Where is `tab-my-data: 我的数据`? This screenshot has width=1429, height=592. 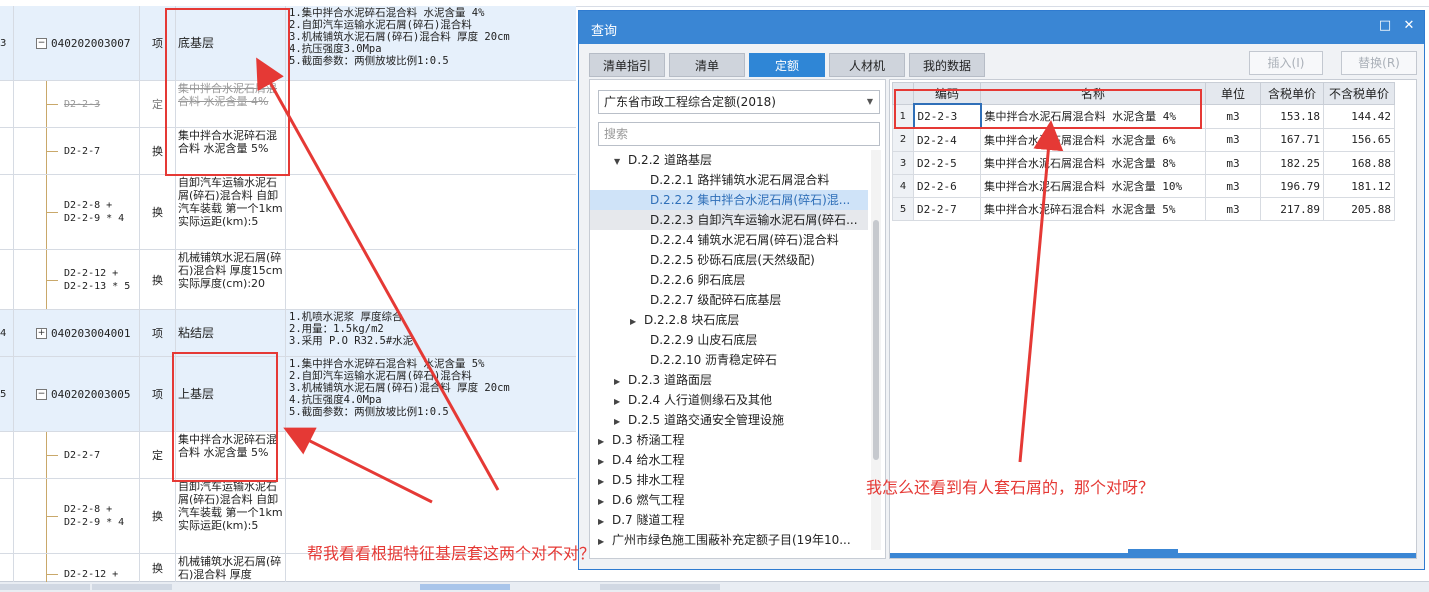
tab-my-data: 我的数据 is located at coordinates (947, 65).